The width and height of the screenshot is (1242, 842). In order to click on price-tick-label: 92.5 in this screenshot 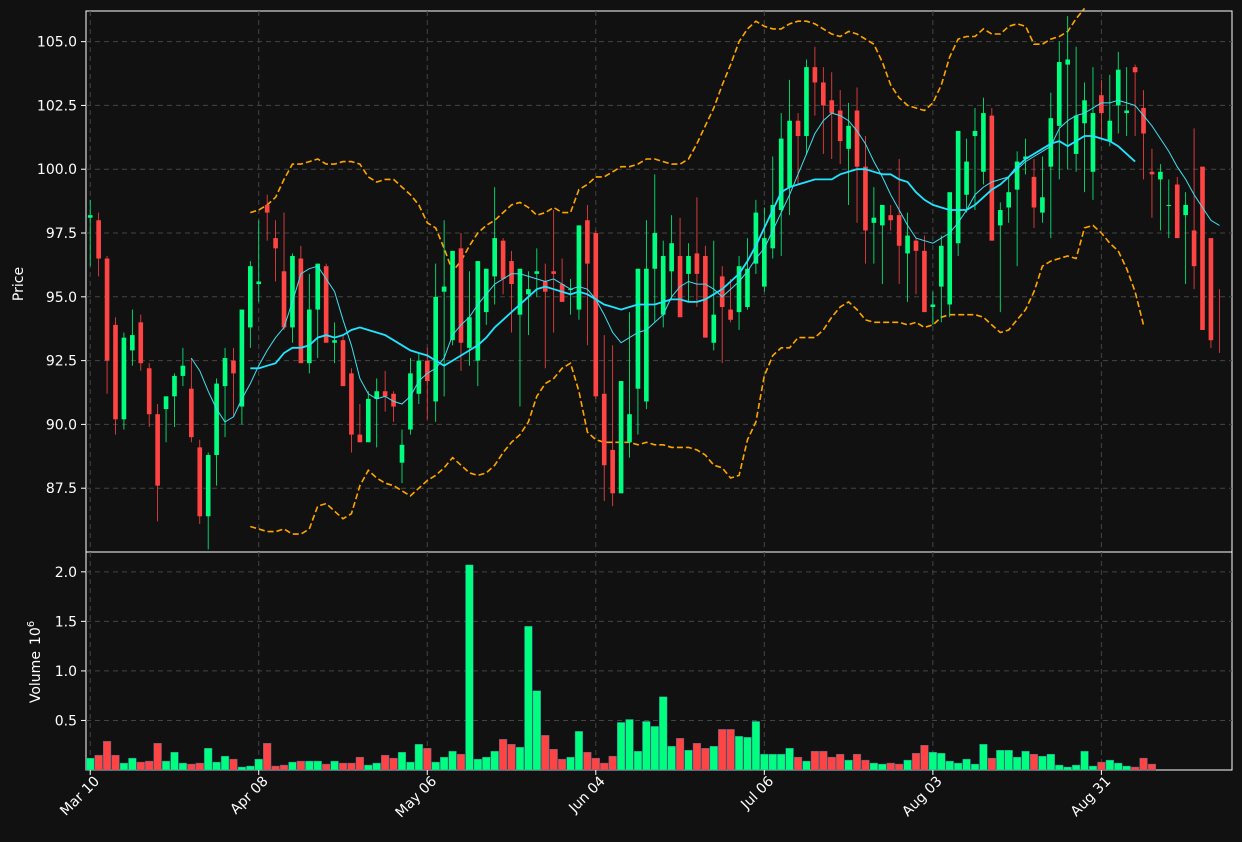, I will do `click(61, 362)`.